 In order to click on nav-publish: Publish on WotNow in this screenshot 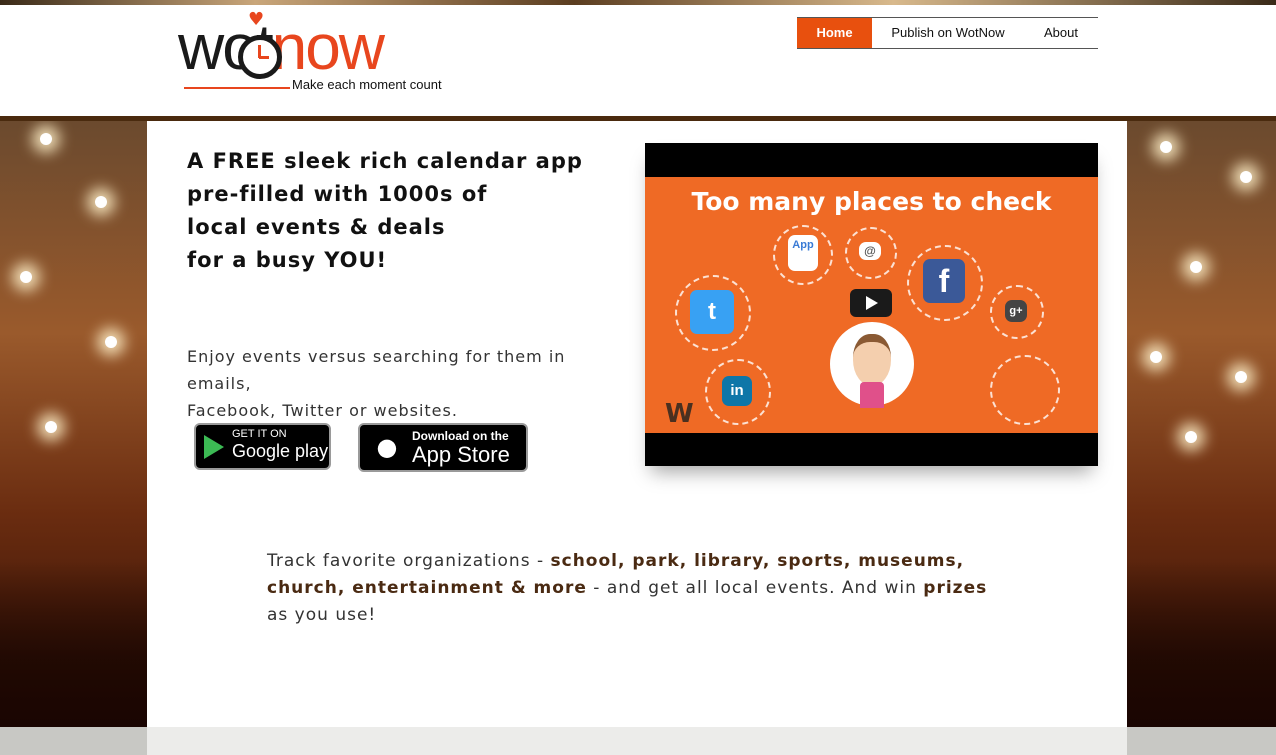, I will do `click(948, 33)`.